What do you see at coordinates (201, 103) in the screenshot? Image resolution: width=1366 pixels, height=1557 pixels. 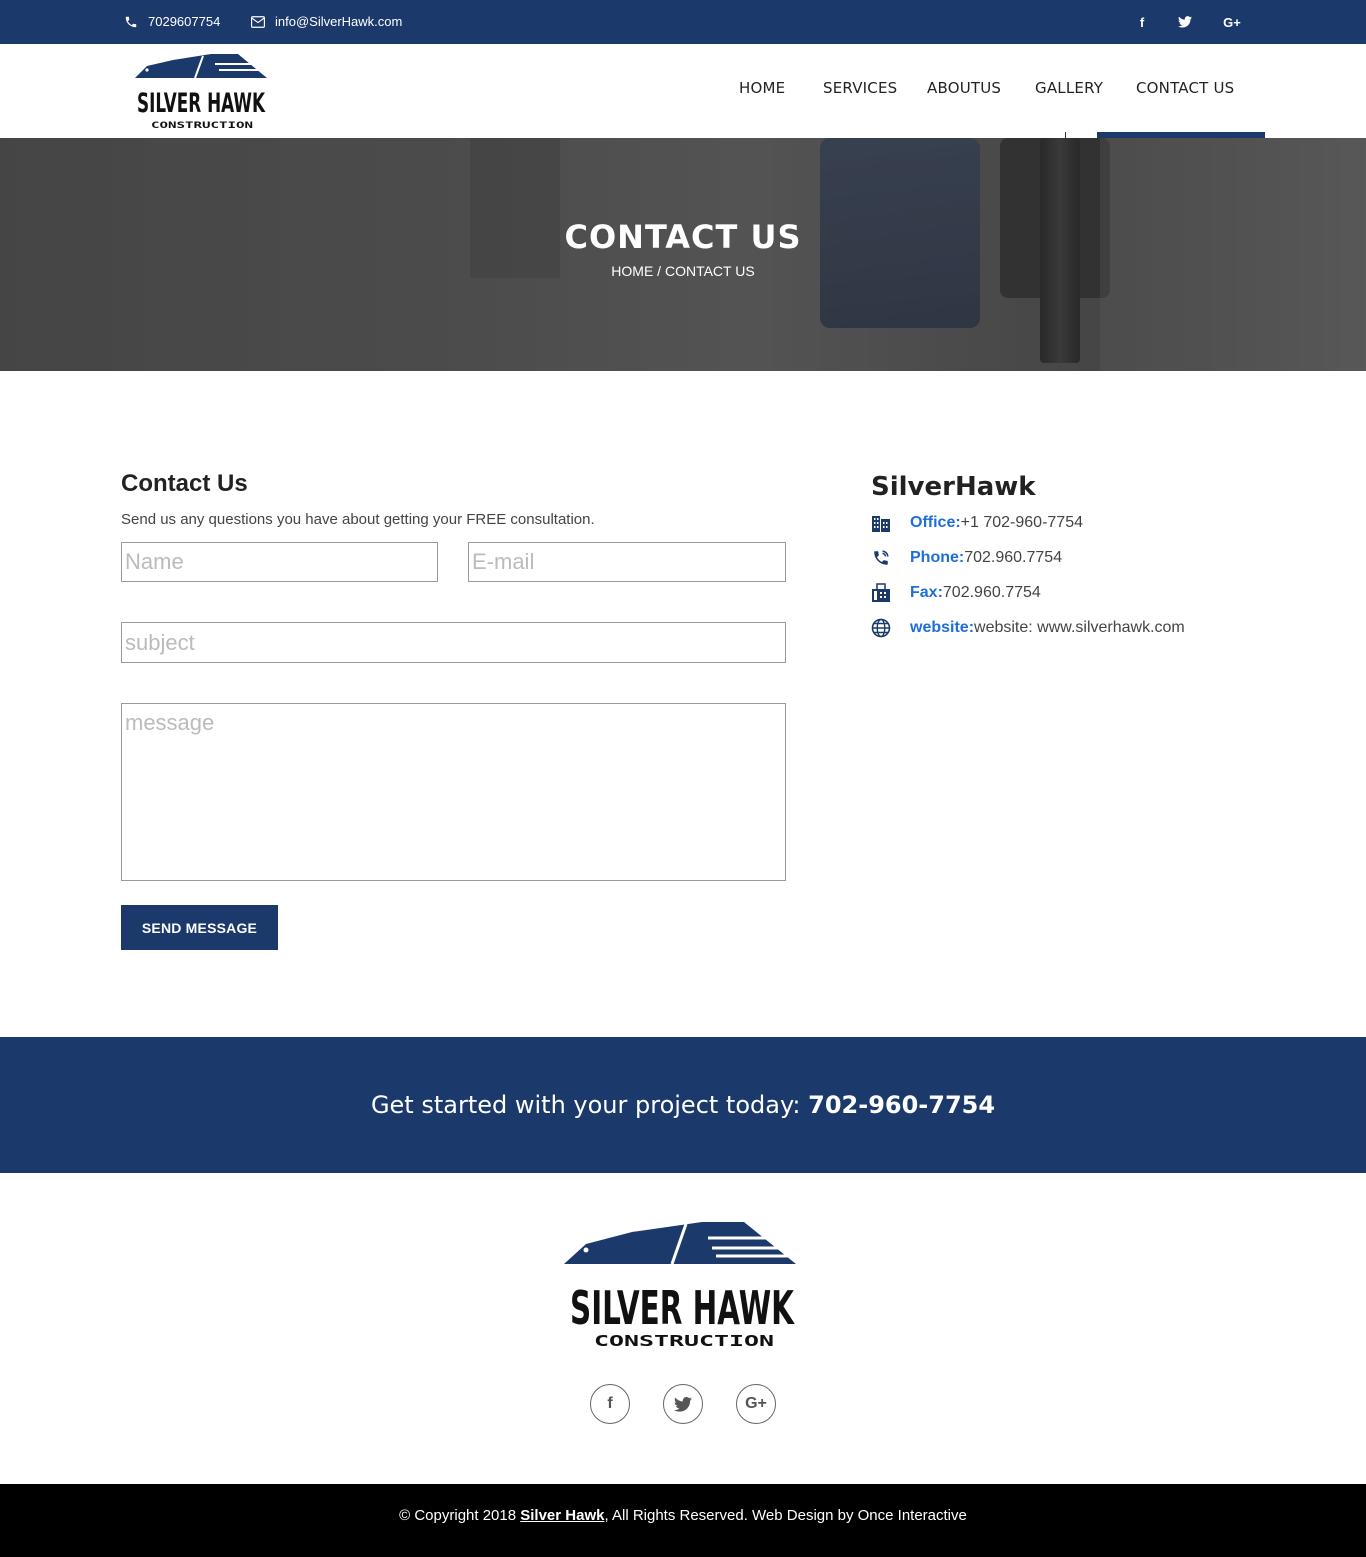 I see `brand-logo-title: SILVER HAWK` at bounding box center [201, 103].